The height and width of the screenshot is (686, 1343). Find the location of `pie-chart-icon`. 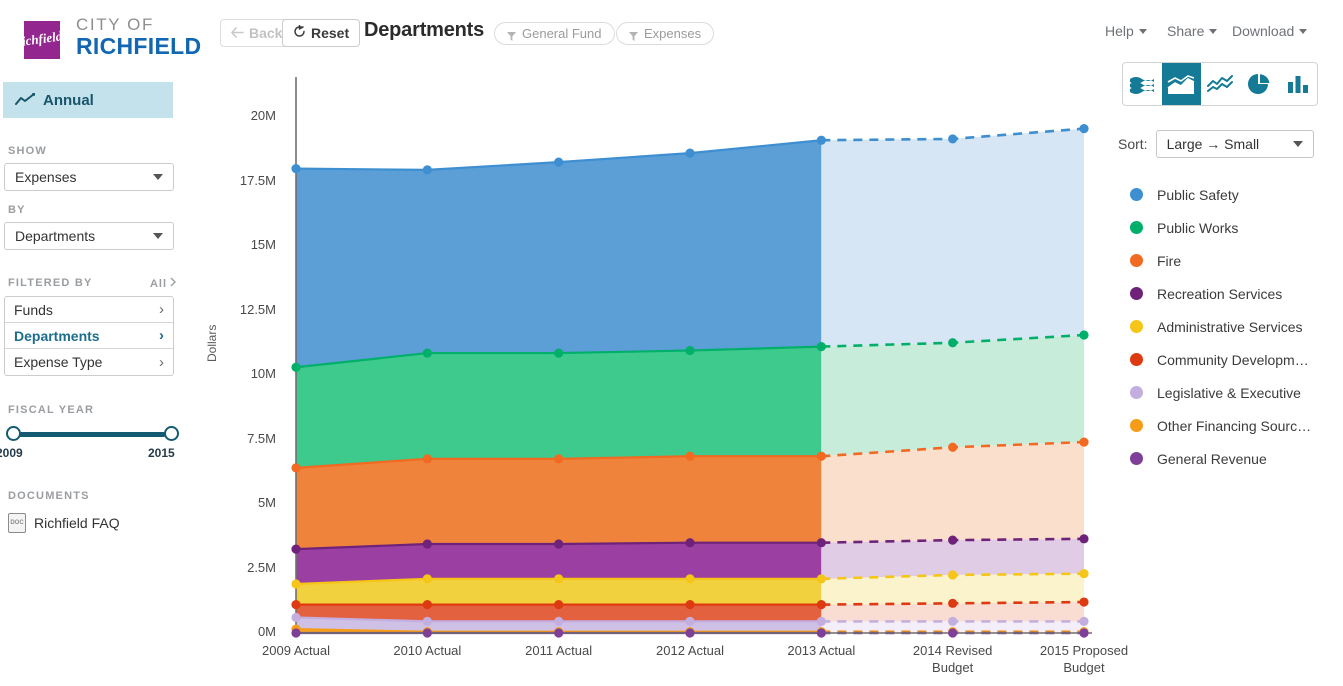

pie-chart-icon is located at coordinates (1258, 84).